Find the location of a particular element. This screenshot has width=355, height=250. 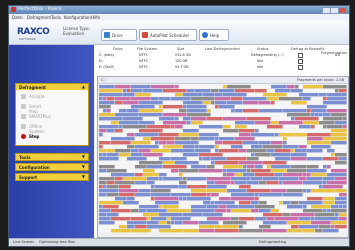

col-last-defragmented: Last Defragmented is located at coordinates (222, 49).